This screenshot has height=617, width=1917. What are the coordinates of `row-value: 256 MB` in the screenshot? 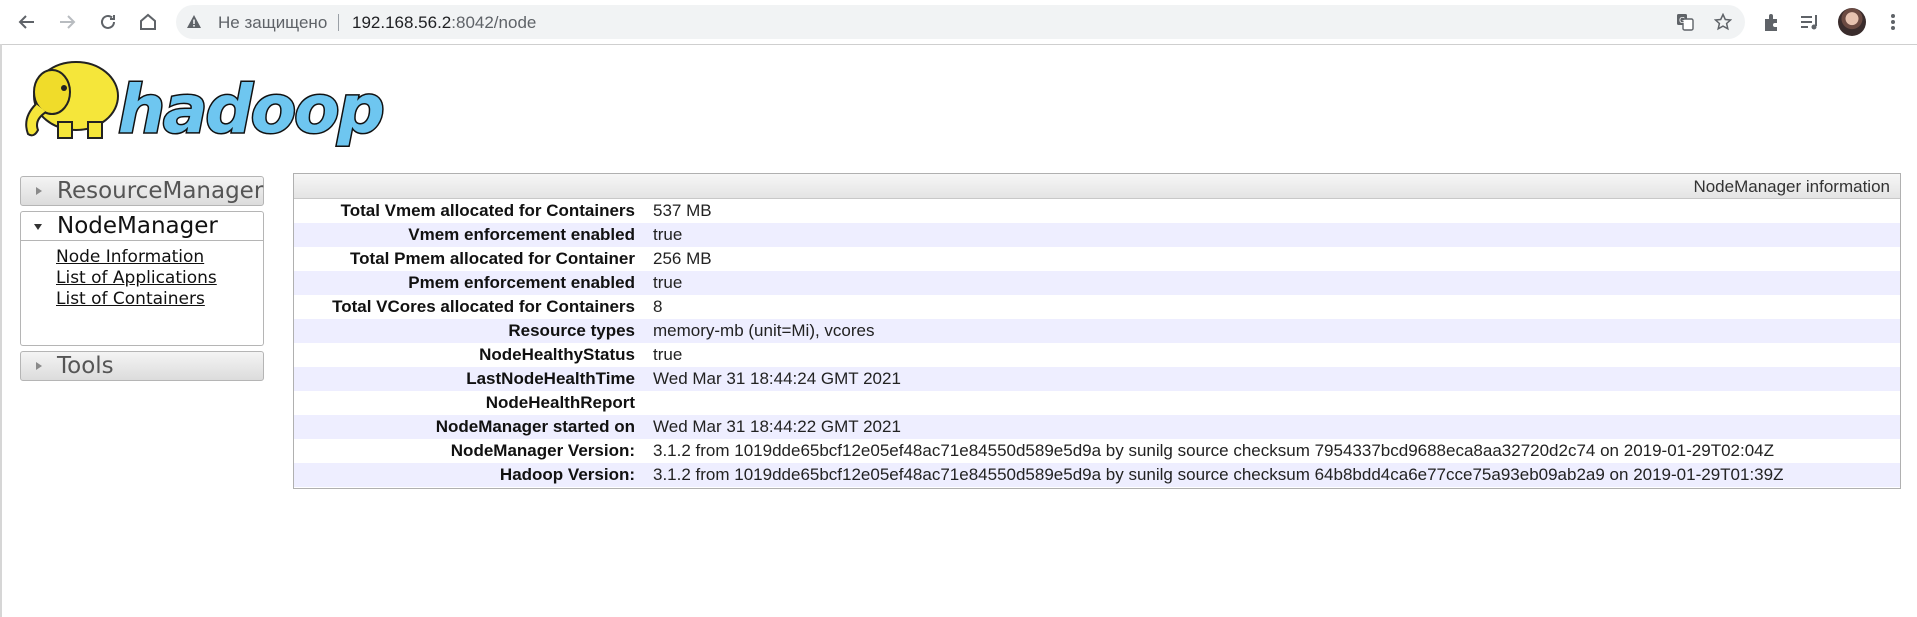 It's located at (682, 258).